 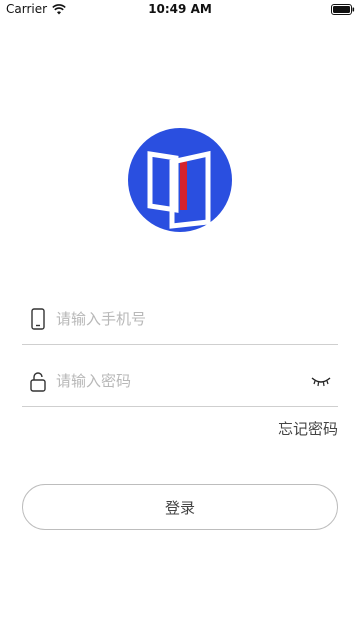 I want to click on forgot-password-link: 忘记密码, so click(x=308, y=428).